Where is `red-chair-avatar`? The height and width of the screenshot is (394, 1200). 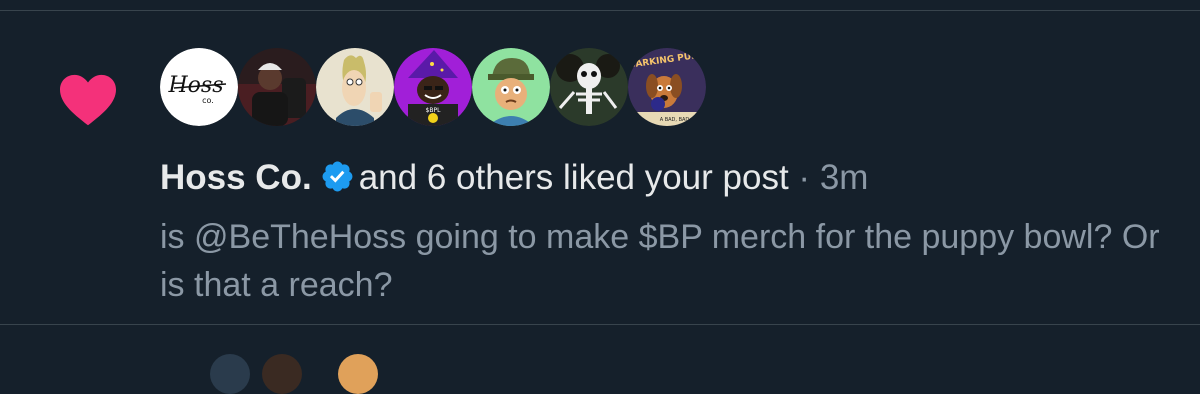 red-chair-avatar is located at coordinates (277, 87).